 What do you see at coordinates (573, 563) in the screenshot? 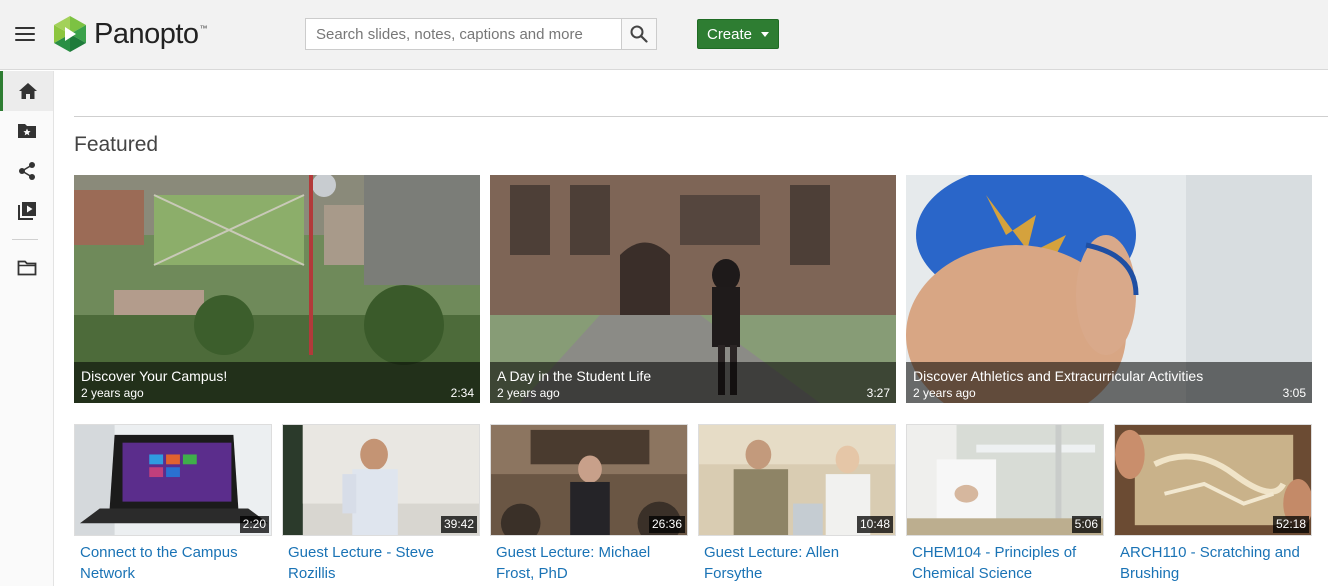
I see `video-title-link: Guest Lecture: Michael Frost, PhD` at bounding box center [573, 563].